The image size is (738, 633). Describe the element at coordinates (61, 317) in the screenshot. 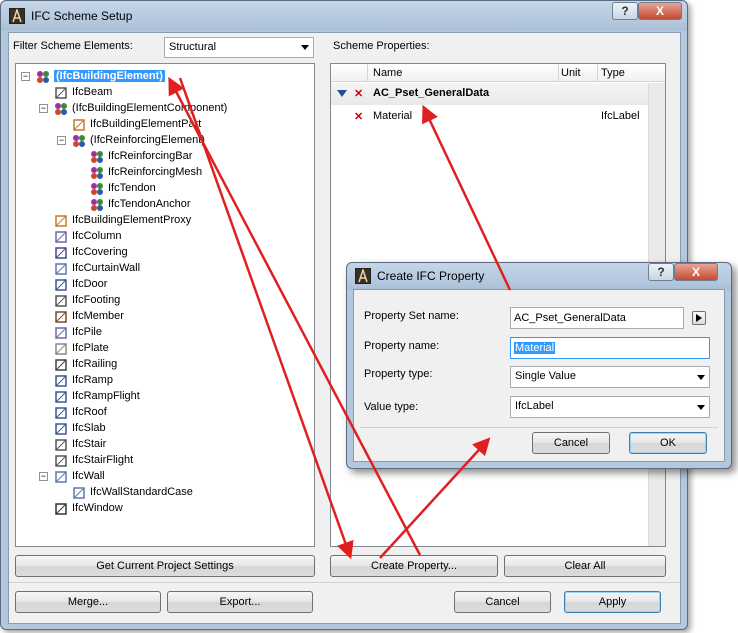

I see `member-icon` at that location.